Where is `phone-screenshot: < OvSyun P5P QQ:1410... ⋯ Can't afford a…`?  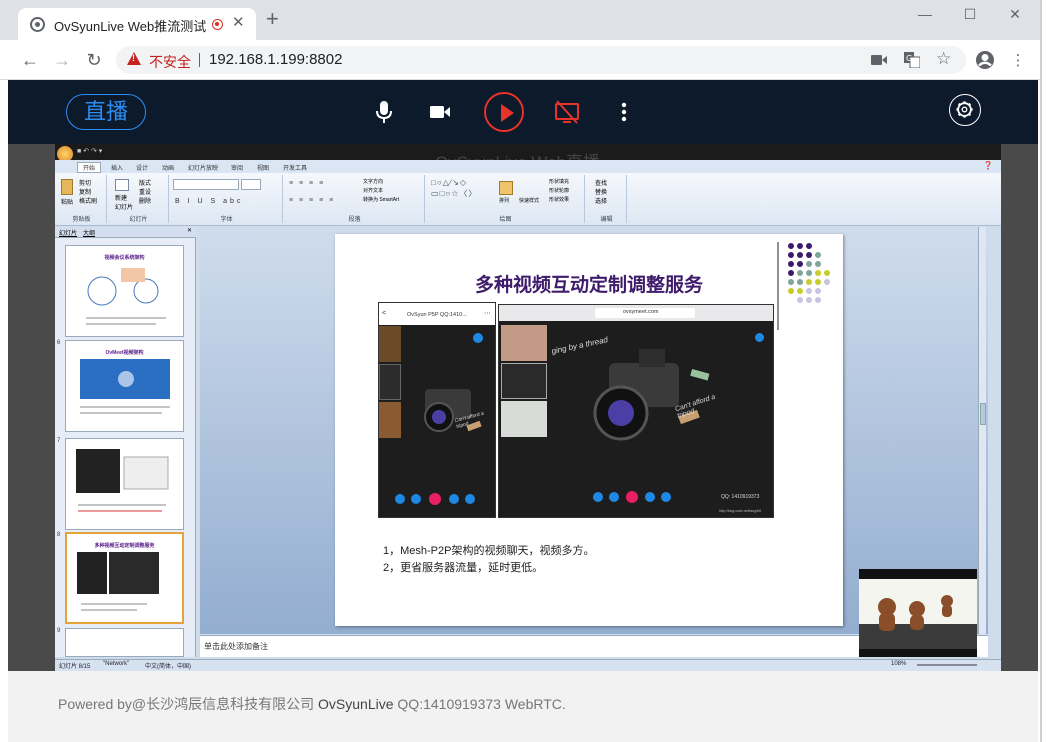
phone-screenshot: < OvSyun P5P QQ:1410... ⋯ Can't afford a… is located at coordinates (437, 410).